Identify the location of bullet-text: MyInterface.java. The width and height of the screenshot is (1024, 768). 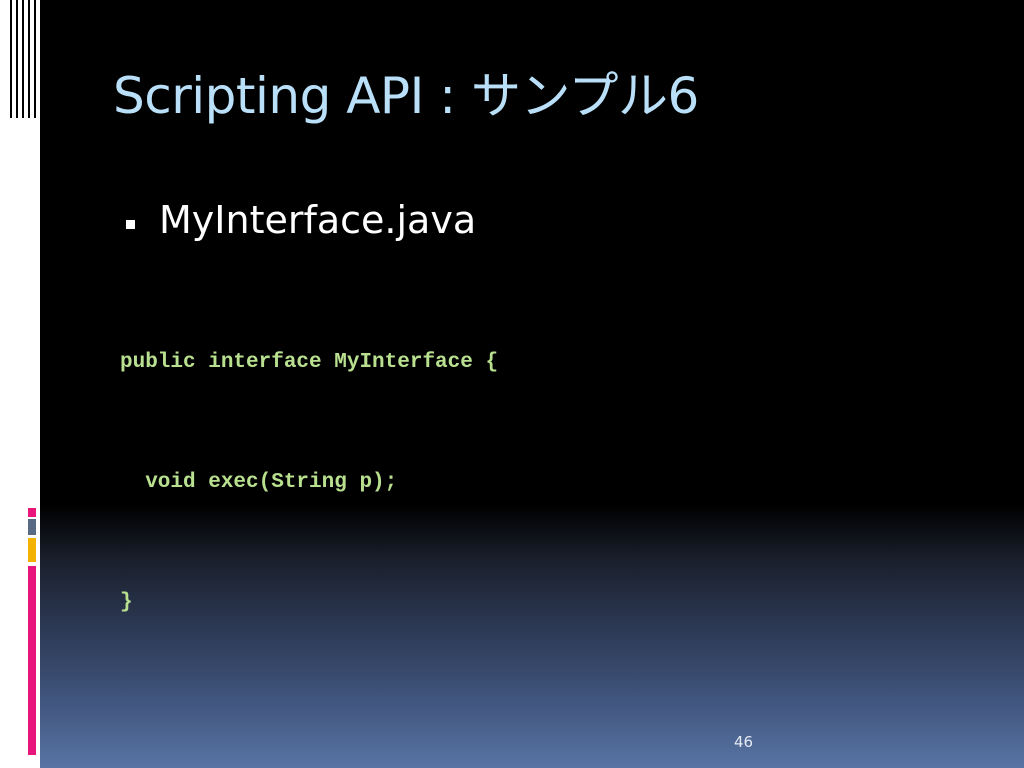
(318, 220).